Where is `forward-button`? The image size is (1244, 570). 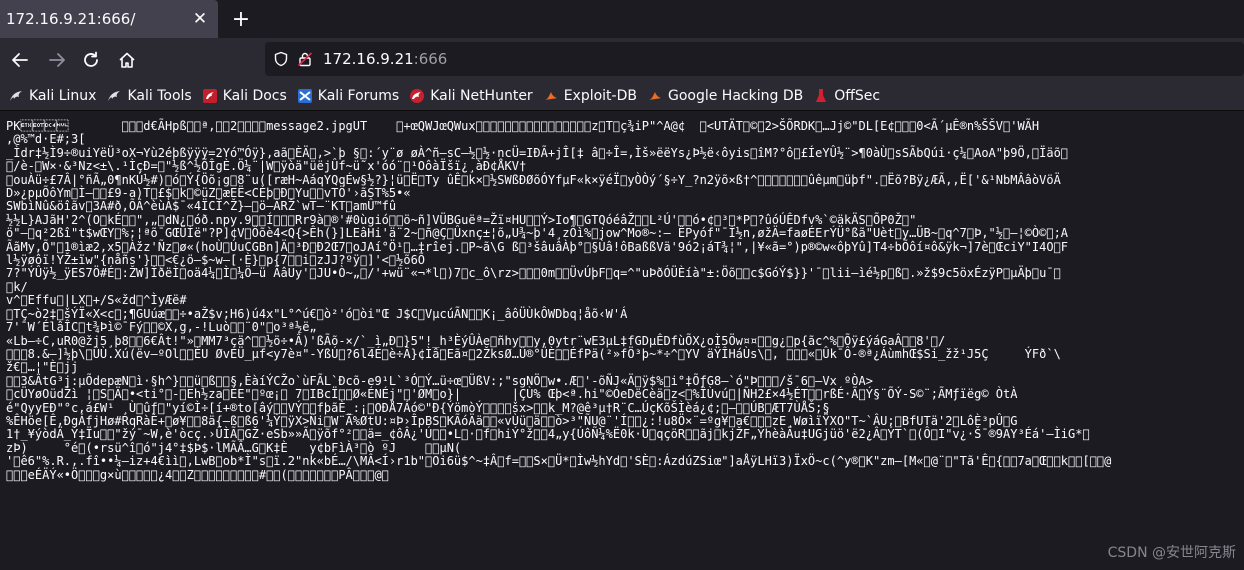 forward-button is located at coordinates (57, 60).